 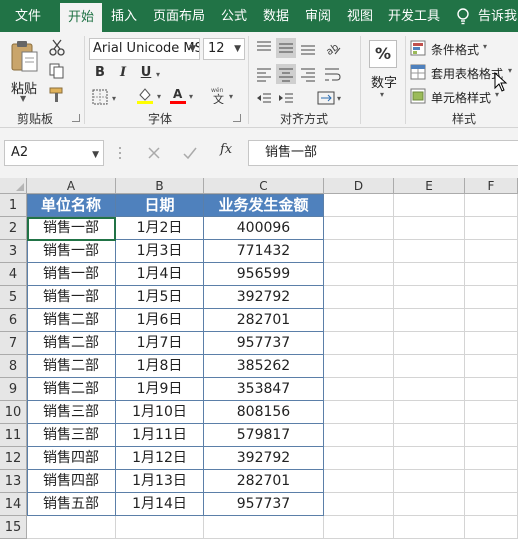 What do you see at coordinates (120, 153) in the screenshot?
I see `resize-handle-icon` at bounding box center [120, 153].